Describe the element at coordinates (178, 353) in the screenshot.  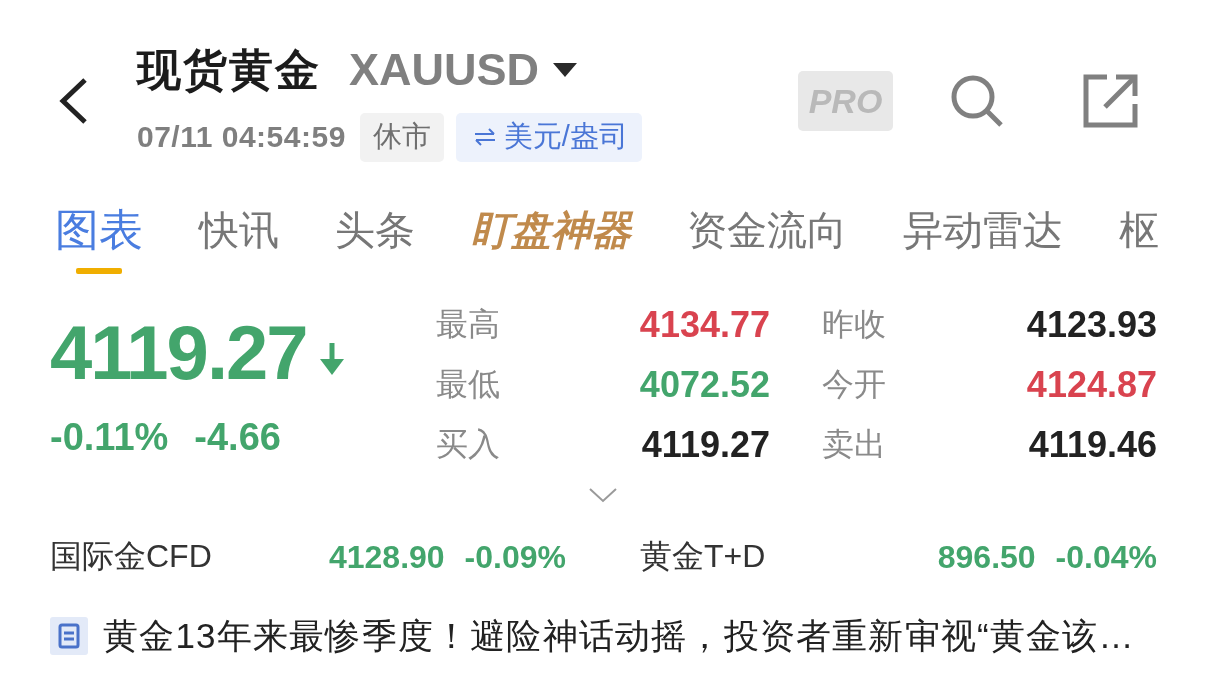
I see `last-price: 4119.27` at that location.